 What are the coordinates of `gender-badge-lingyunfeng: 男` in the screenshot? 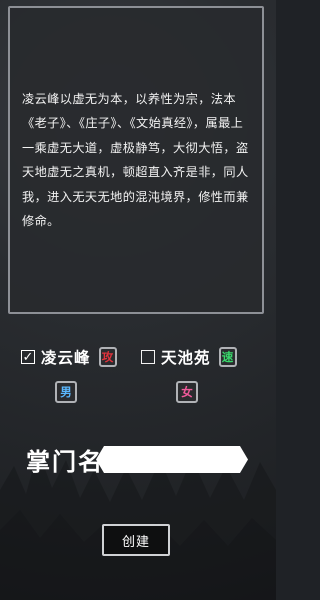 It's located at (66, 392).